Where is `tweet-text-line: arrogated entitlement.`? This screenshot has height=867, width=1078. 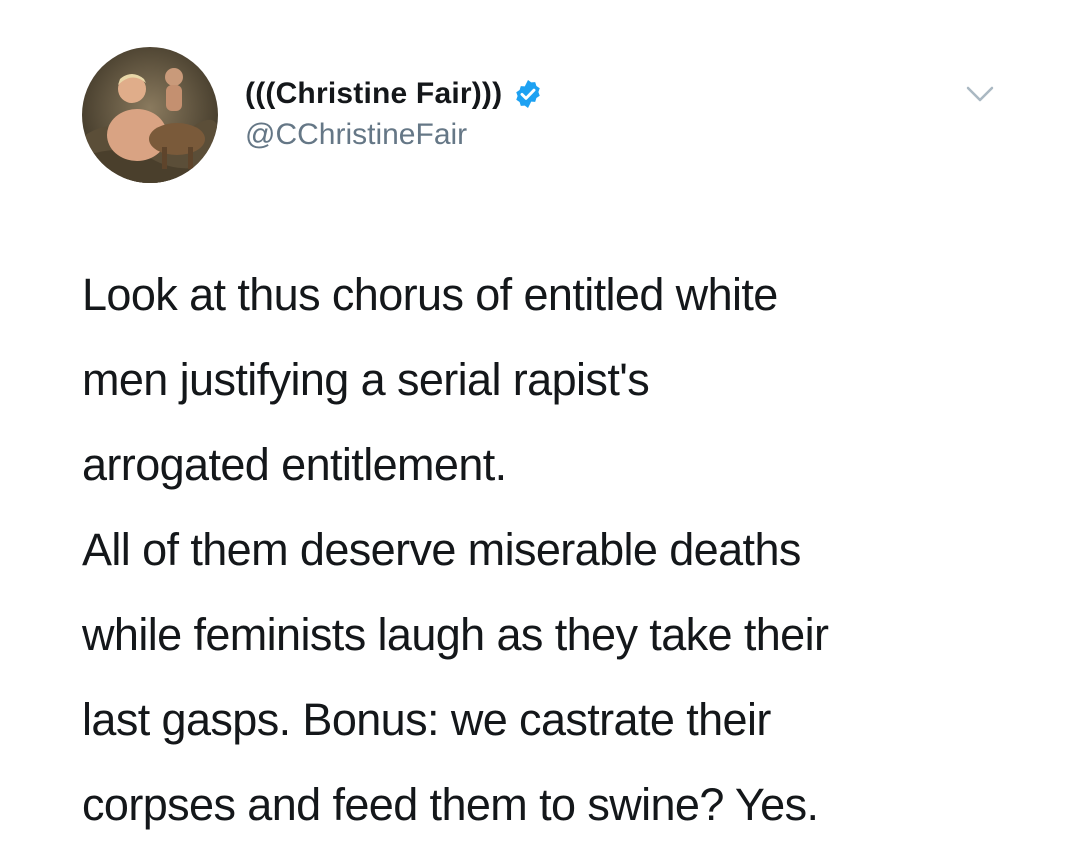
tweet-text-line: arrogated entitlement. is located at coordinates (294, 464).